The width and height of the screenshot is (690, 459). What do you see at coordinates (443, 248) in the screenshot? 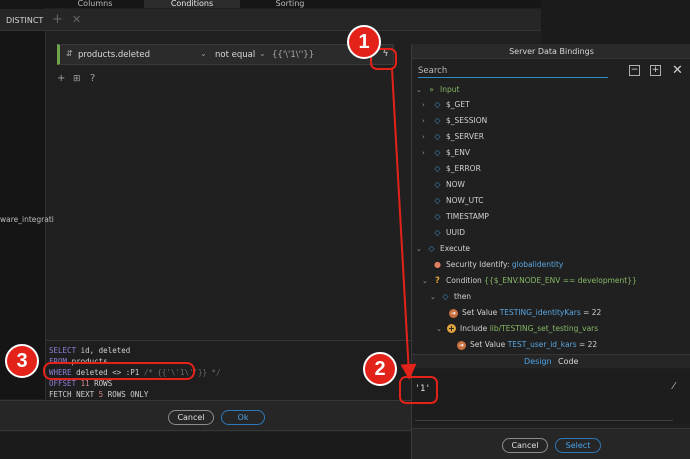
I see `tree-item-execute: ⌄ ◇ Execute` at bounding box center [443, 248].